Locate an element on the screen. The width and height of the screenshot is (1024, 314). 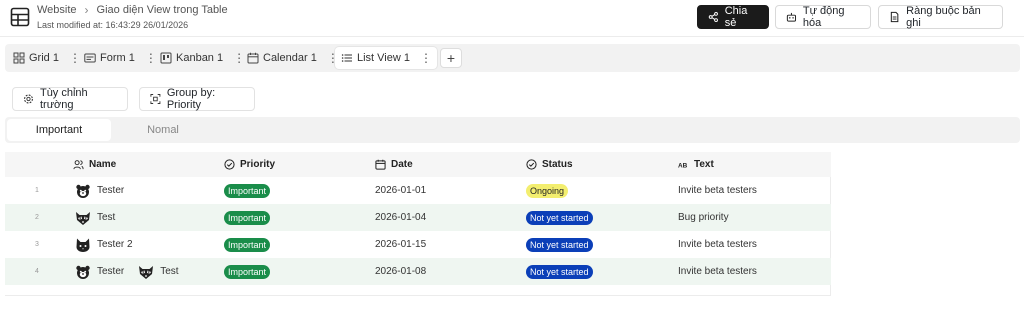
status-badge: Ongoing is located at coordinates (547, 190).